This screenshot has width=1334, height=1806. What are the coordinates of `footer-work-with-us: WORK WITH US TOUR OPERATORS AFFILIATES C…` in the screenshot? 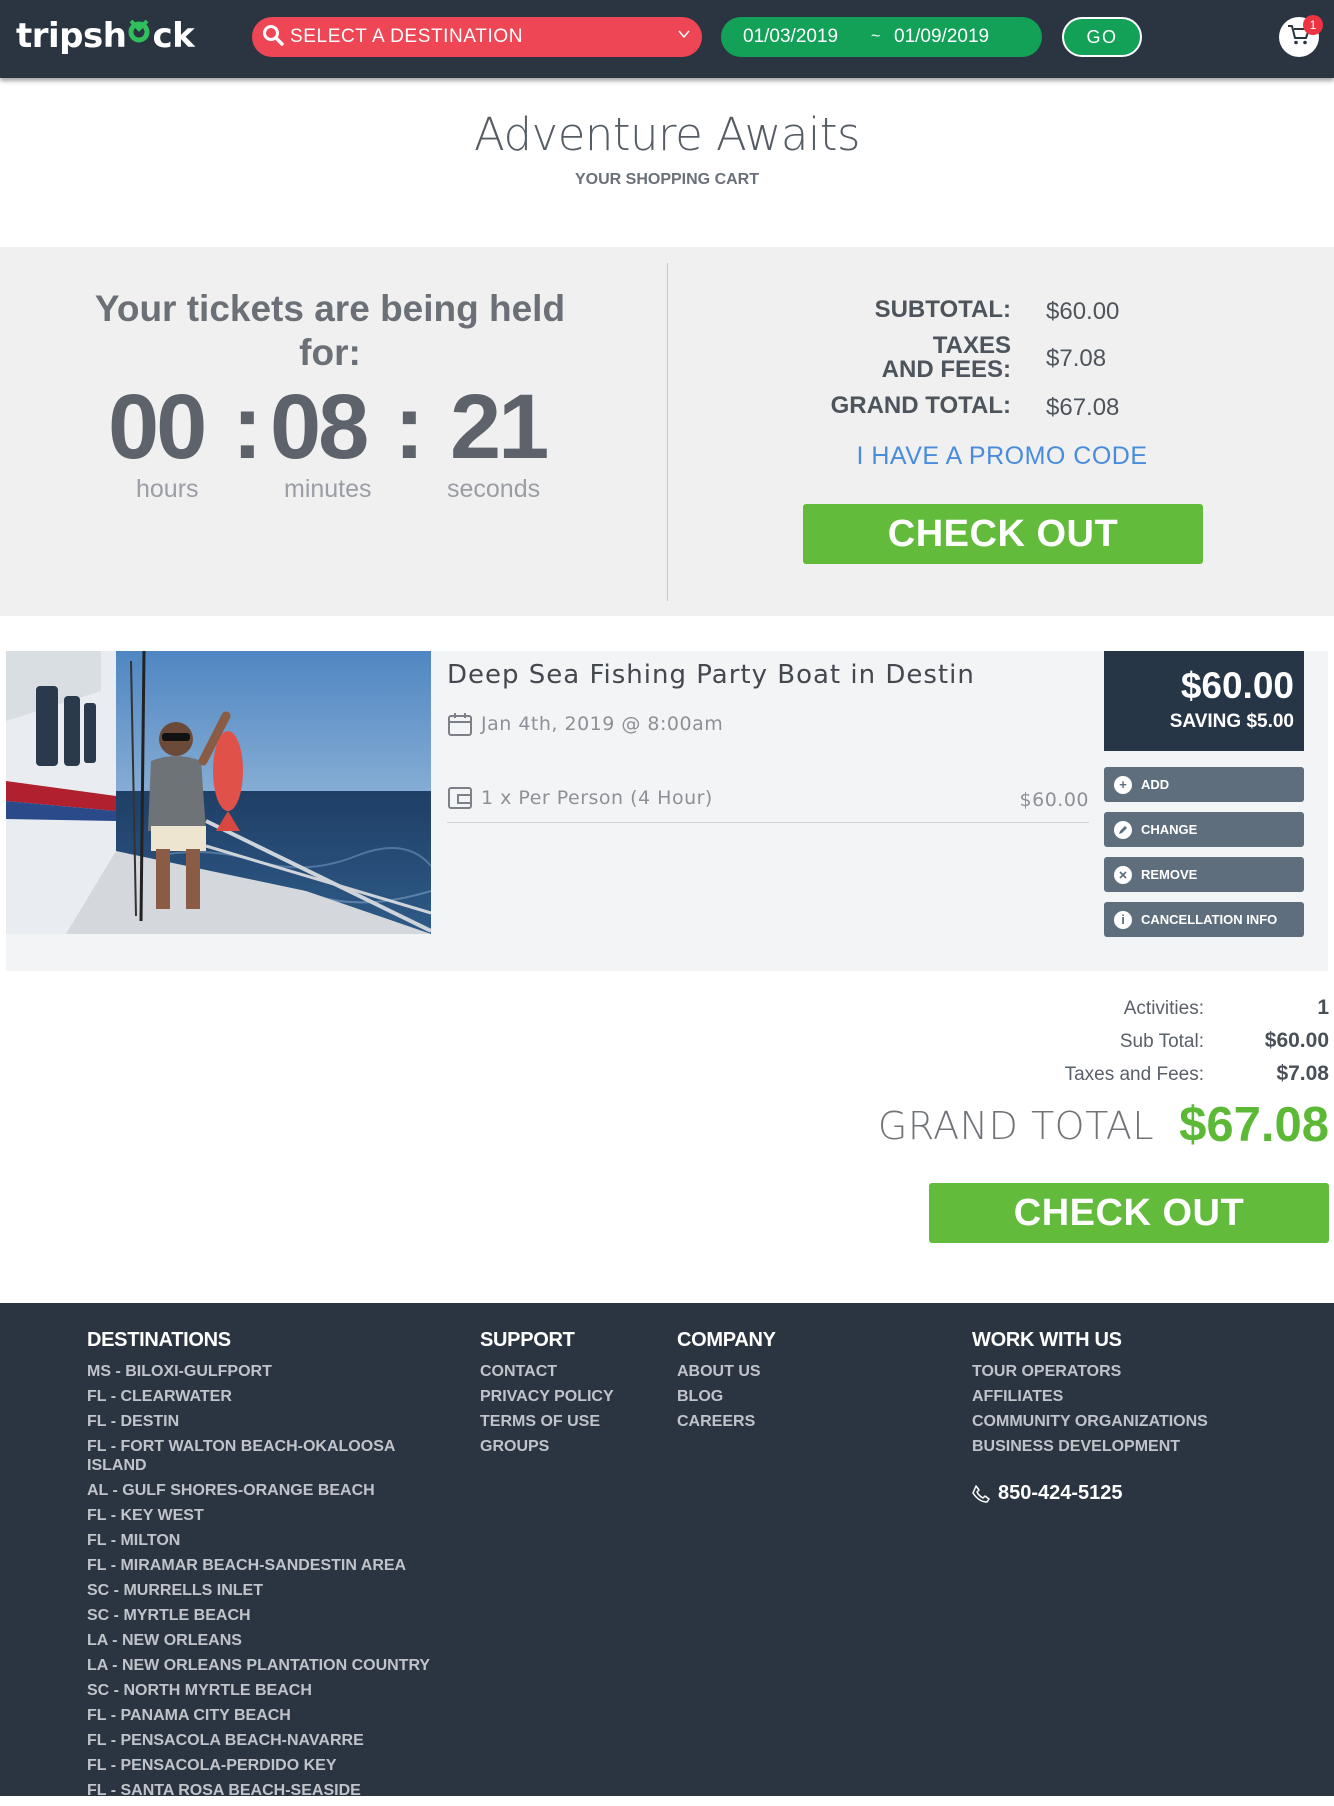 It's located at (1132, 1417).